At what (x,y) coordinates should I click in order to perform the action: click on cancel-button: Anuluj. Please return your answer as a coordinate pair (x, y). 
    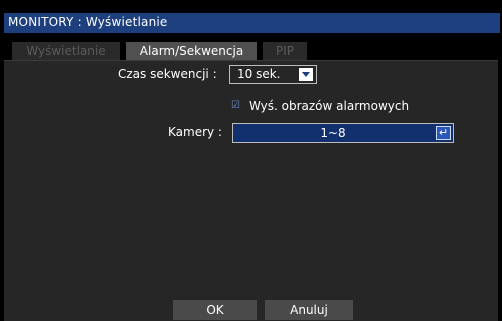
    Looking at the image, I should click on (309, 310).